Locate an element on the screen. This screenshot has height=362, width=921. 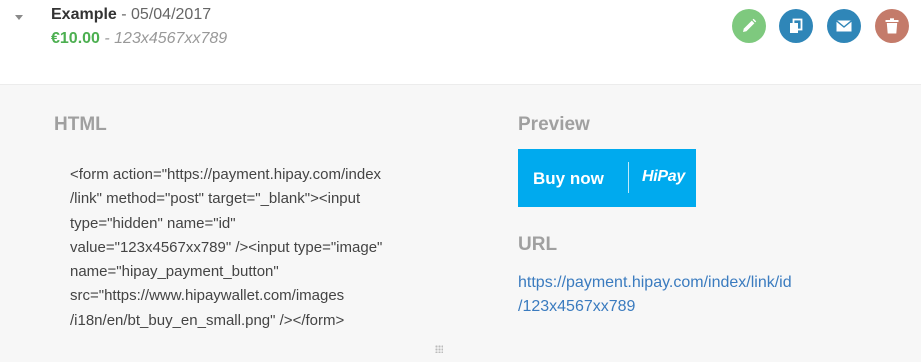
trash-icon is located at coordinates (892, 26).